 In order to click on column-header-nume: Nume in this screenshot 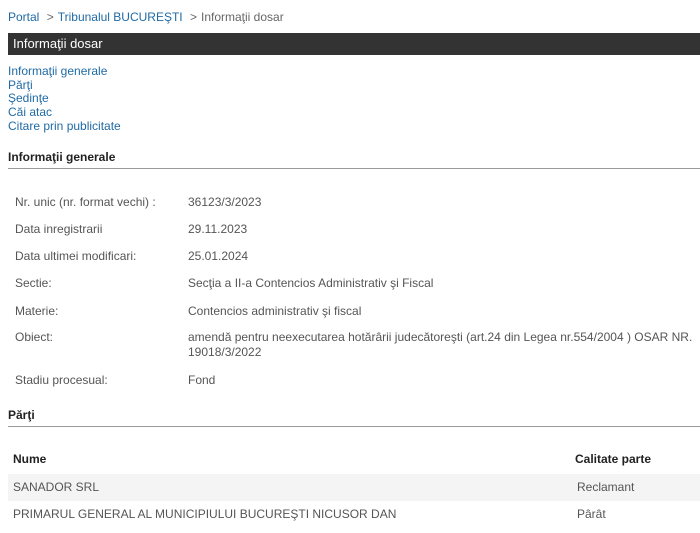, I will do `click(30, 459)`.